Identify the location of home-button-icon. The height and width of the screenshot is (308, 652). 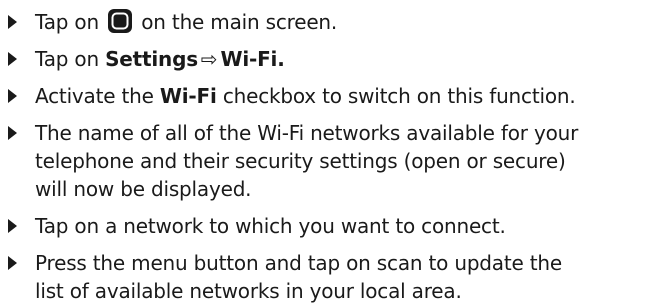
(120, 21).